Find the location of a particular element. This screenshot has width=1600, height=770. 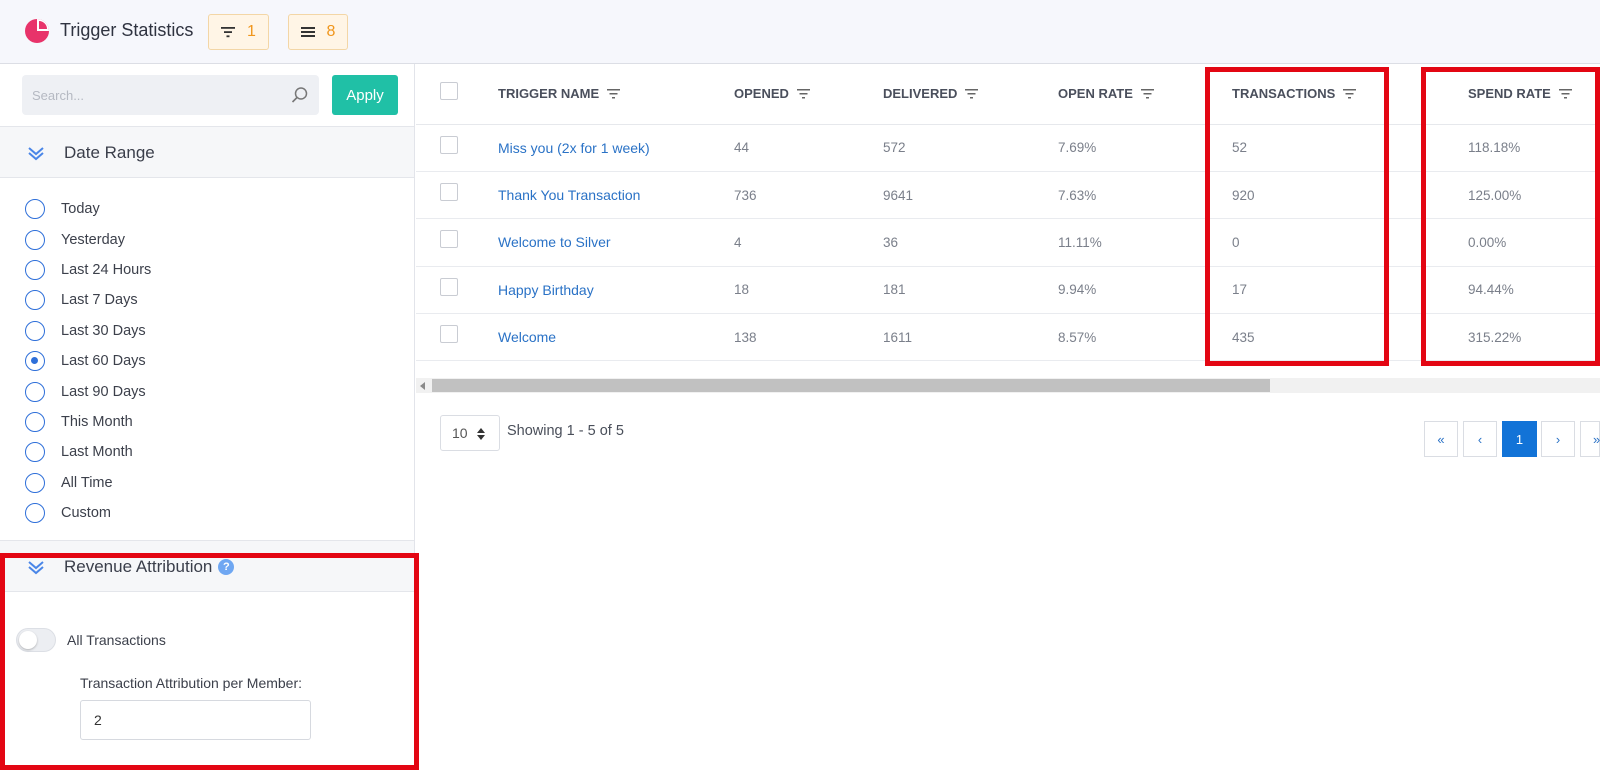

table-row: Happy Birthday 18 181 9.94% 17 94.44% is located at coordinates (1008, 290).